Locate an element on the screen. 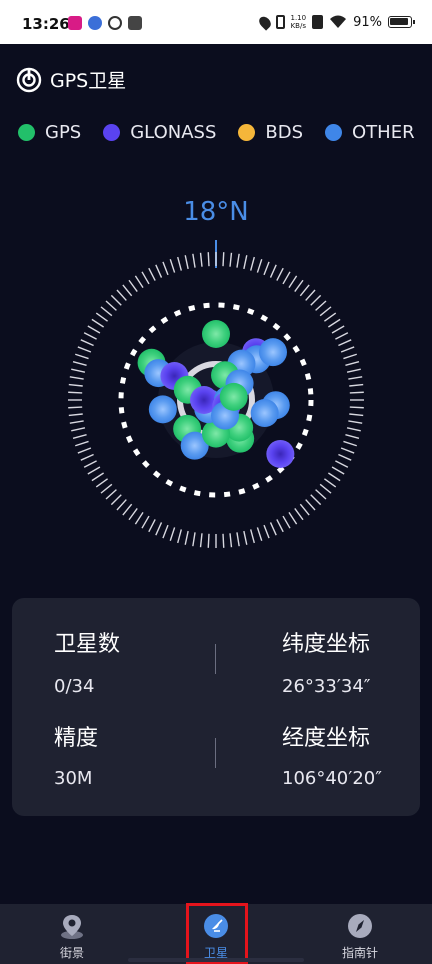 The height and width of the screenshot is (964, 432). battery-icon is located at coordinates (401, 22).